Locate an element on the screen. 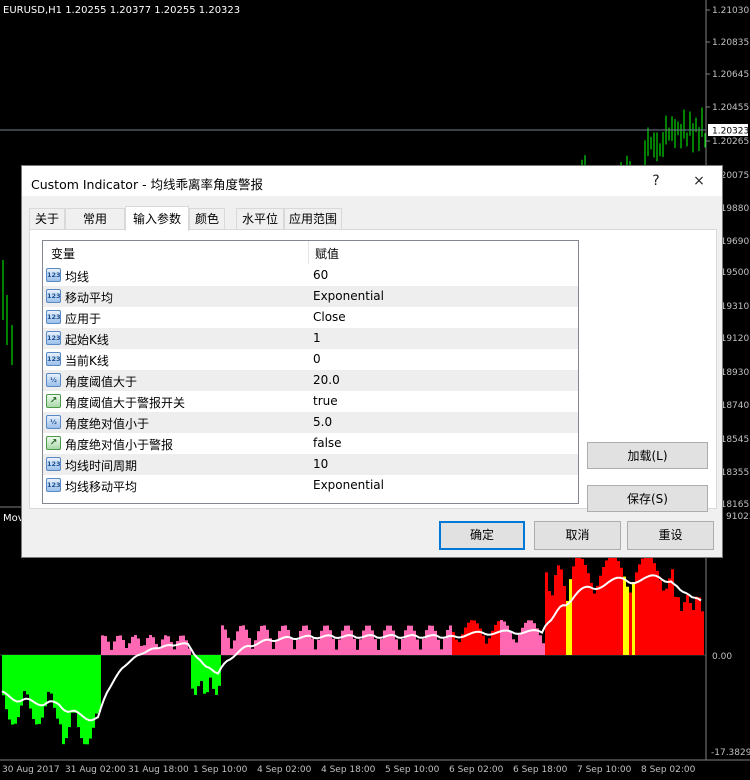 The height and width of the screenshot is (780, 750). tab-colors: 颜色 is located at coordinates (207, 218).